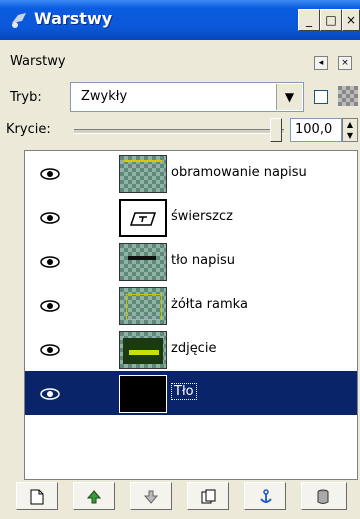 Image resolution: width=360 pixels, height=519 pixels. I want to click on opacity-slider-thumb, so click(276, 130).